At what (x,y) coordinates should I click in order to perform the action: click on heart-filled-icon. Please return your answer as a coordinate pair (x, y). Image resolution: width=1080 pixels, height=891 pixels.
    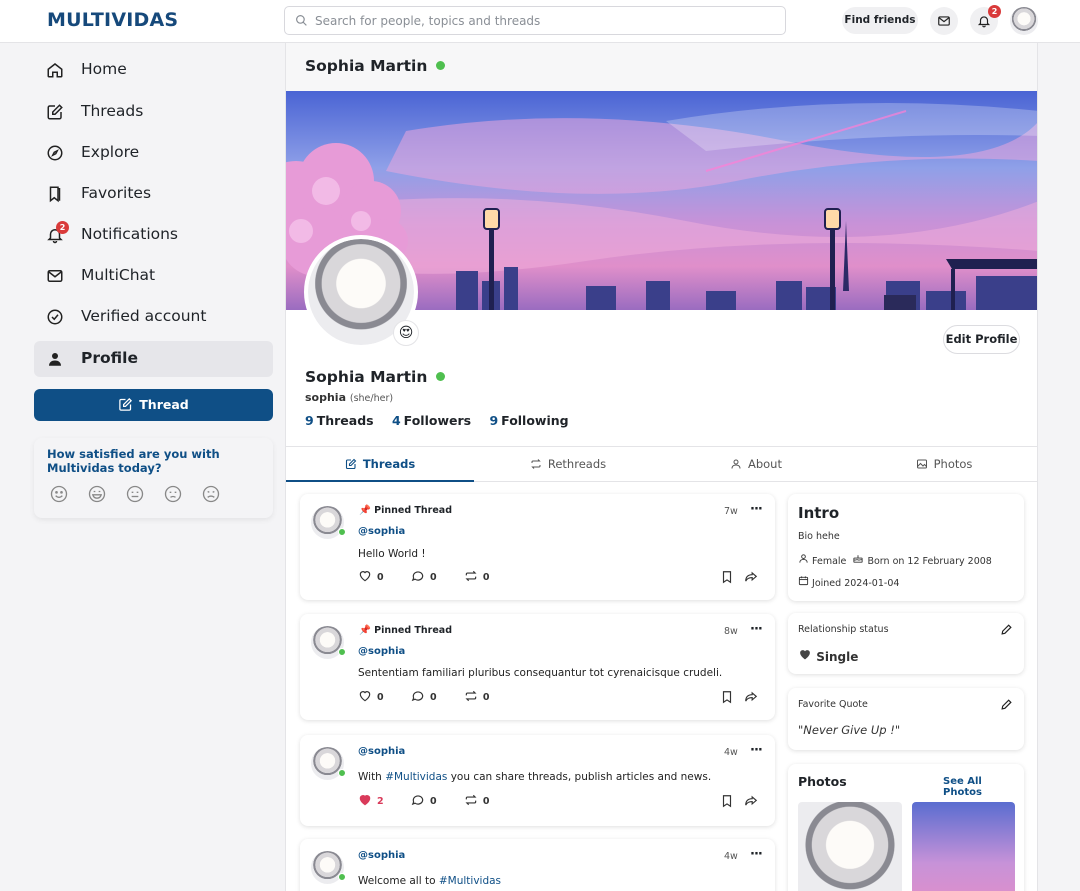
    Looking at the image, I should click on (365, 800).